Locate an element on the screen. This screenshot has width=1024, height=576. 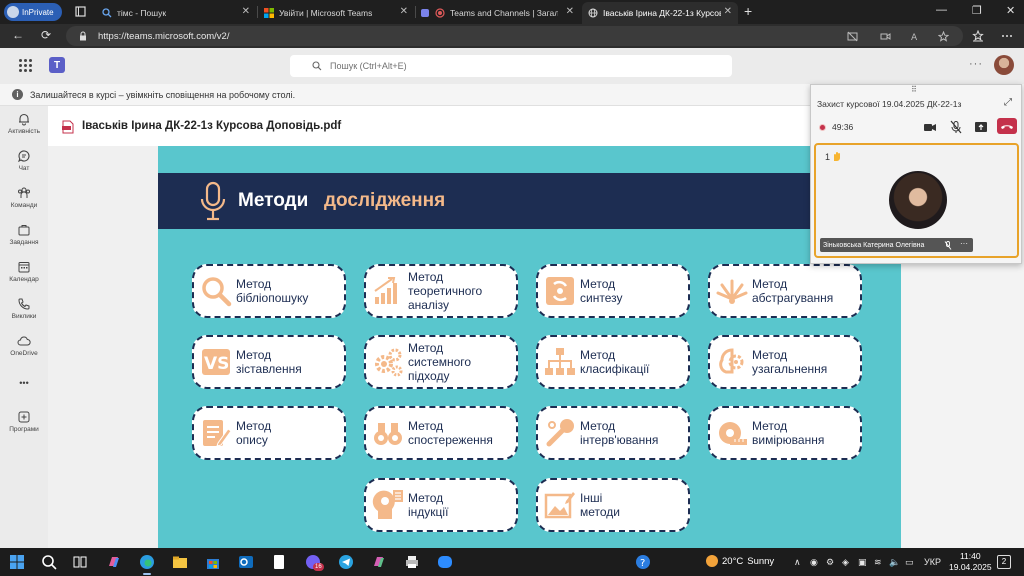
taskbar-search-icon is located at coordinates (49, 562).